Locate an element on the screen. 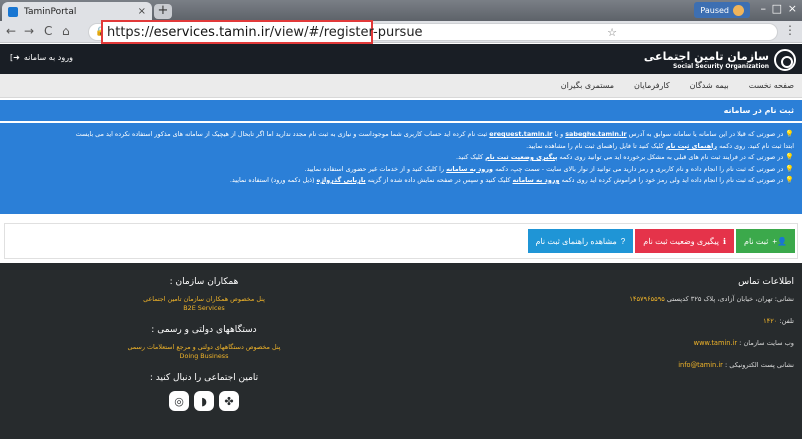 This screenshot has height=439, width=802. email-link: info@tamin.ir is located at coordinates (700, 365).